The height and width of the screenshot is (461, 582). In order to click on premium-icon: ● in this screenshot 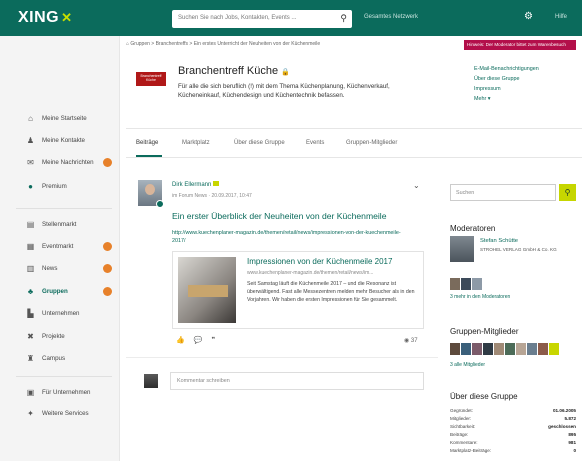, I will do `click(30, 186)`.